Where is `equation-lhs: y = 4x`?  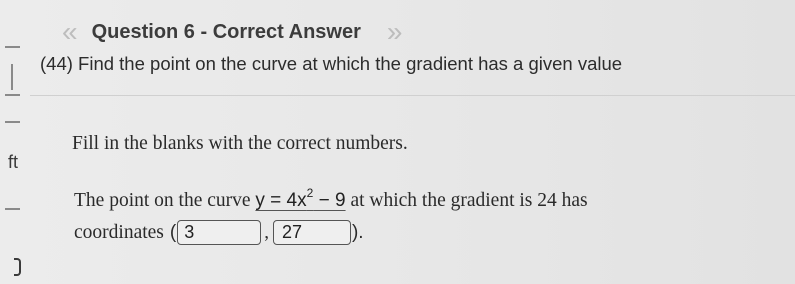
equation-lhs: y = 4x is located at coordinates (281, 200).